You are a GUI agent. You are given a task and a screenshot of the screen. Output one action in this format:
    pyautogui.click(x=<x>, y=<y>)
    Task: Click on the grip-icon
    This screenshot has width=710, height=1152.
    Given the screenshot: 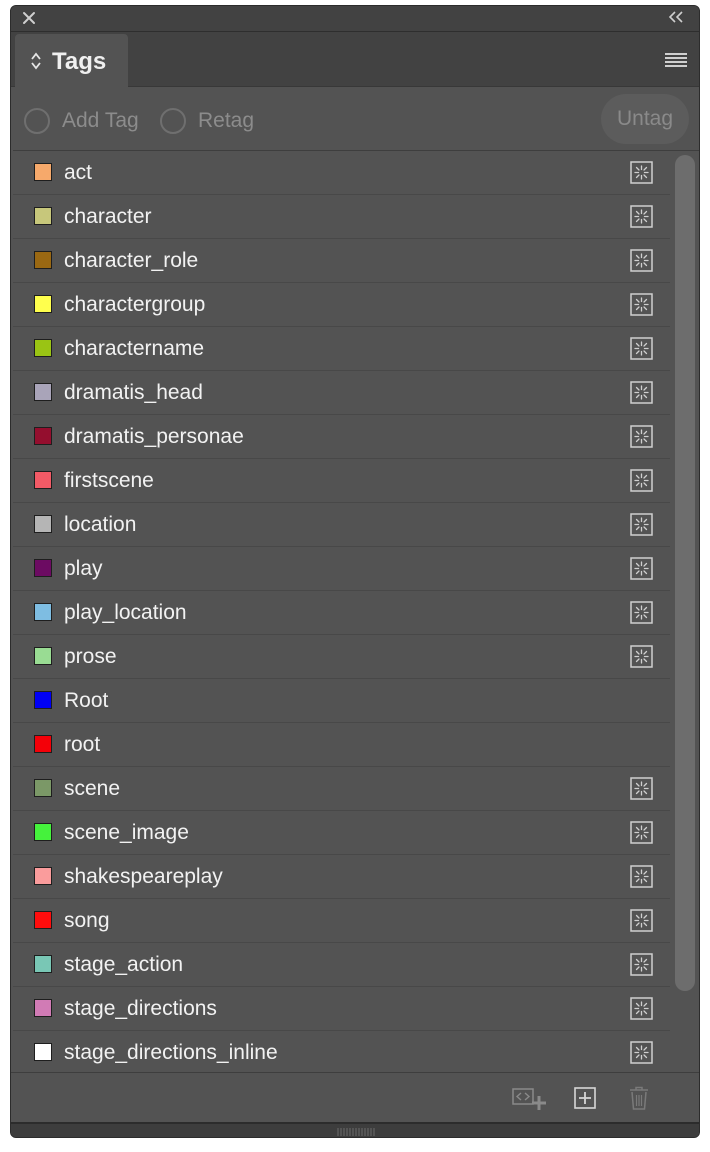 What is the action you would take?
    pyautogui.click(x=356, y=1132)
    